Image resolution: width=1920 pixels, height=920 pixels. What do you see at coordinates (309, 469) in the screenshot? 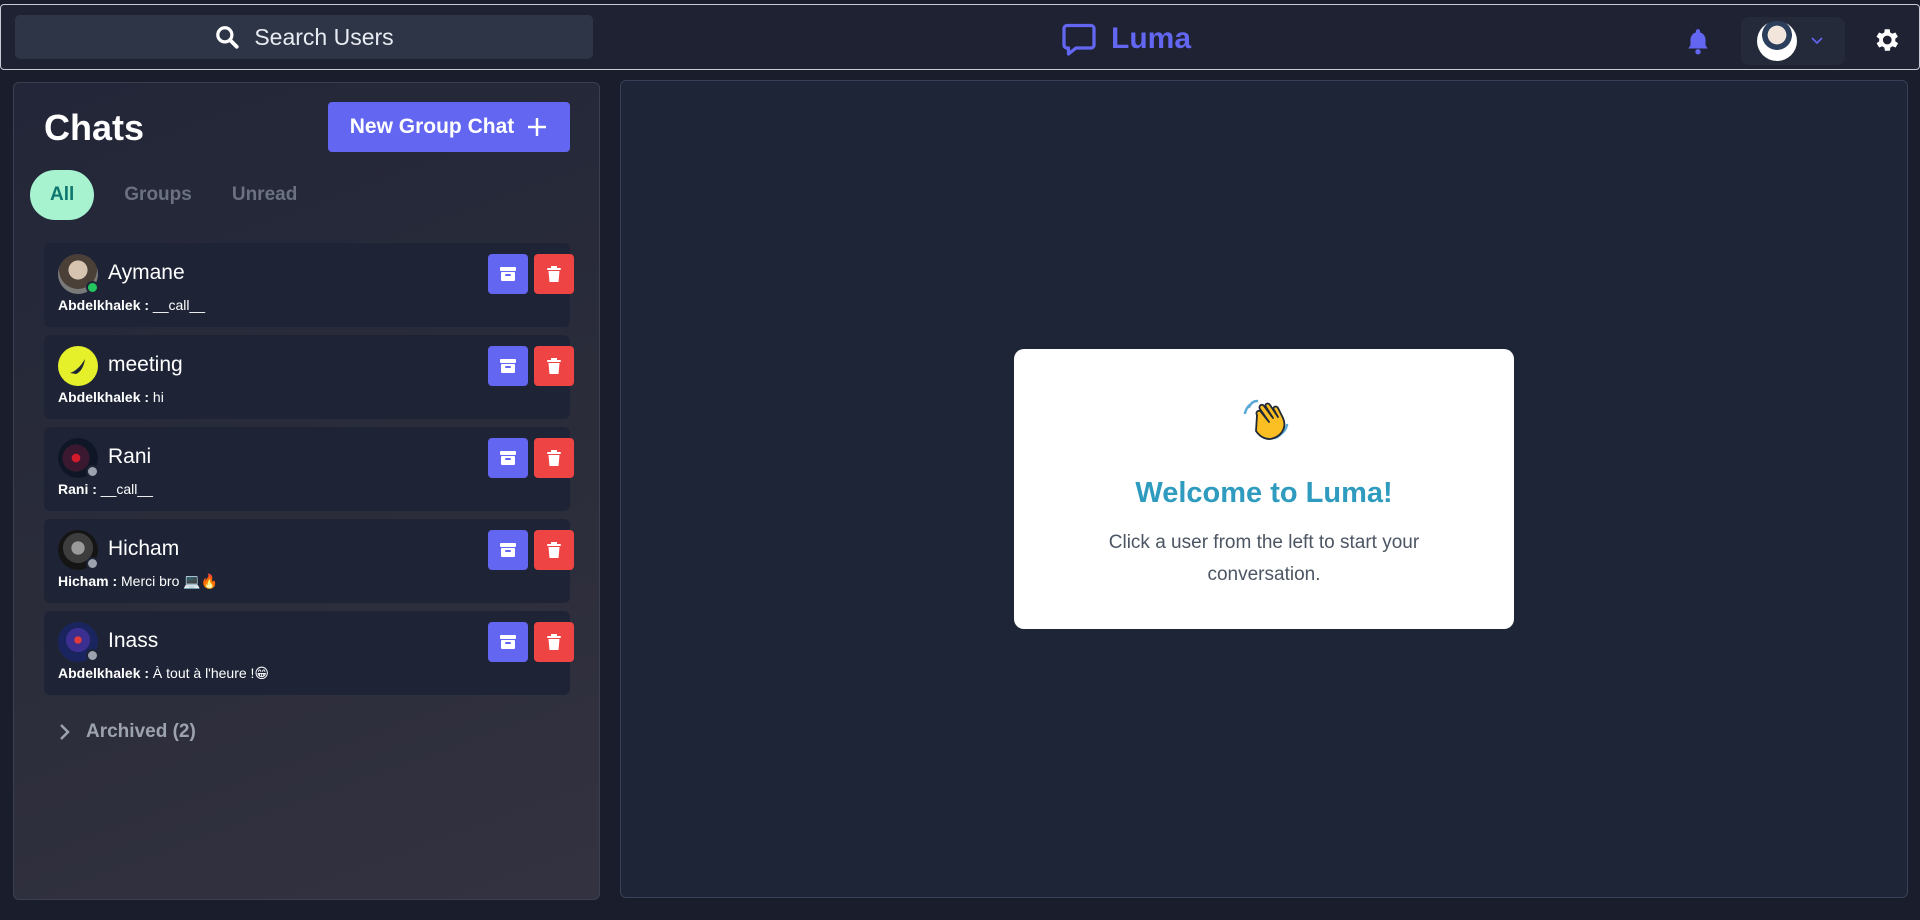
I see `chat-item-rani: Rani Rani : __call__` at bounding box center [309, 469].